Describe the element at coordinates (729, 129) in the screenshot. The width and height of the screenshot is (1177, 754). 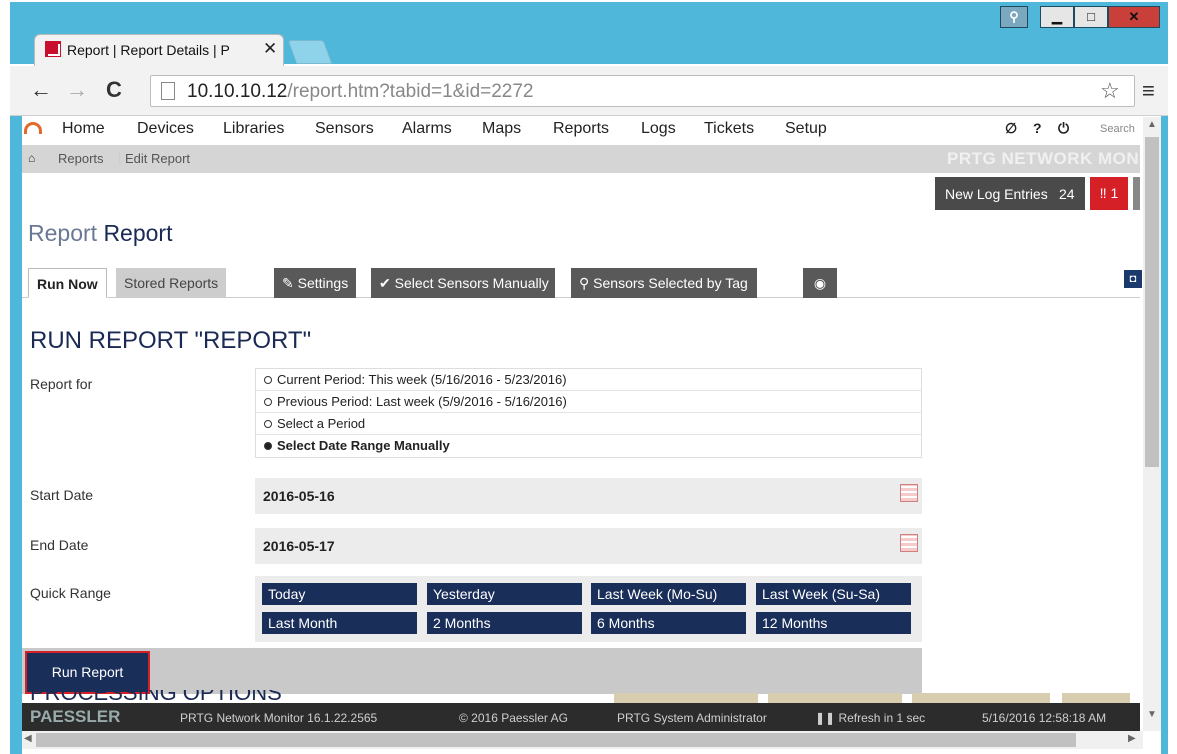
I see `nav-tickets: Tickets` at that location.